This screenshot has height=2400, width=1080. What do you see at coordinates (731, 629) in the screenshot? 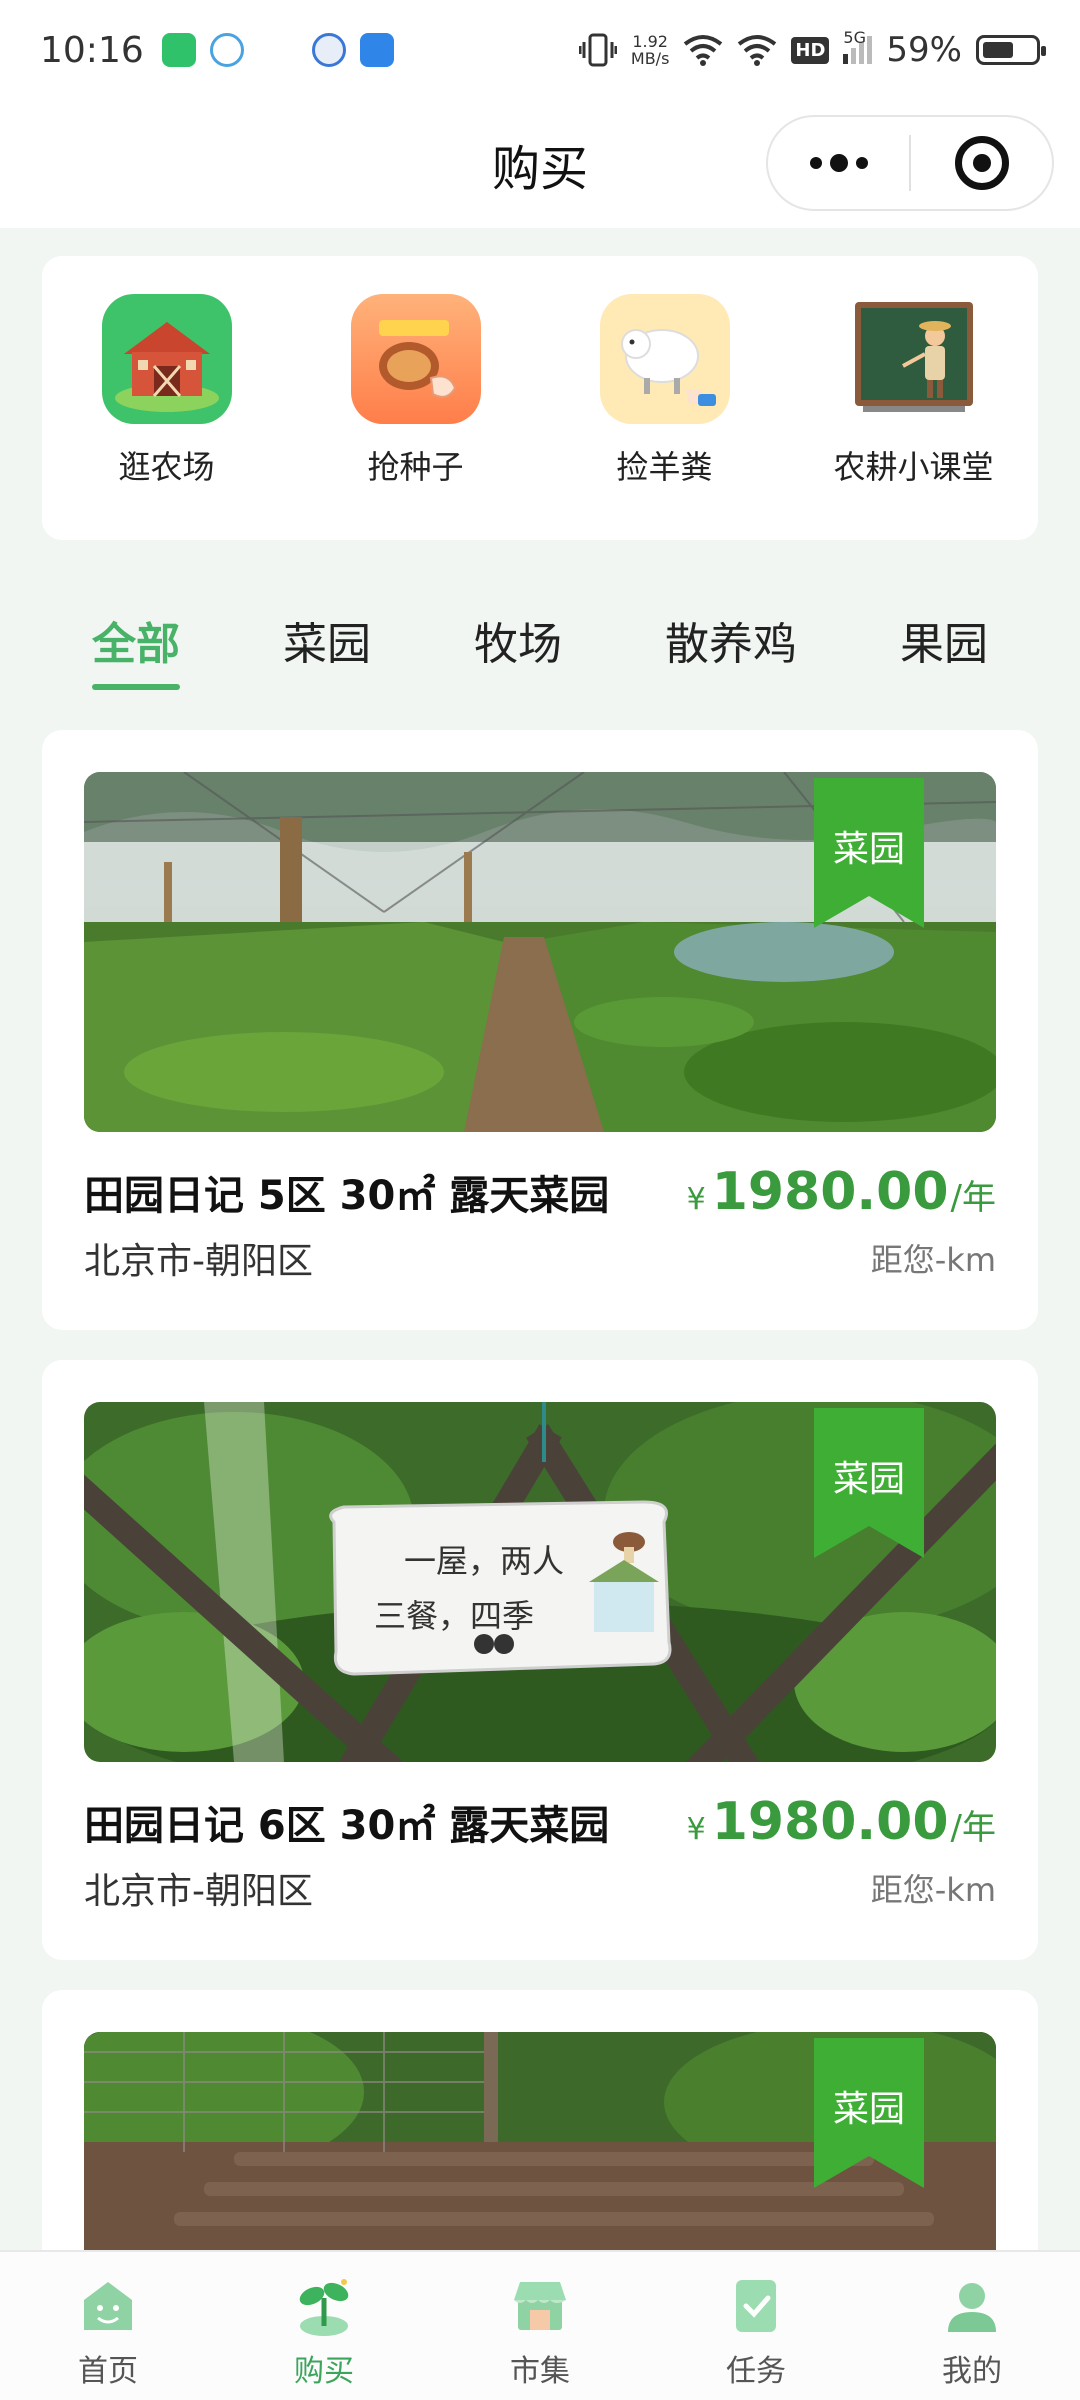
I see `tab-free-range-chicken: 散养鸡` at bounding box center [731, 629].